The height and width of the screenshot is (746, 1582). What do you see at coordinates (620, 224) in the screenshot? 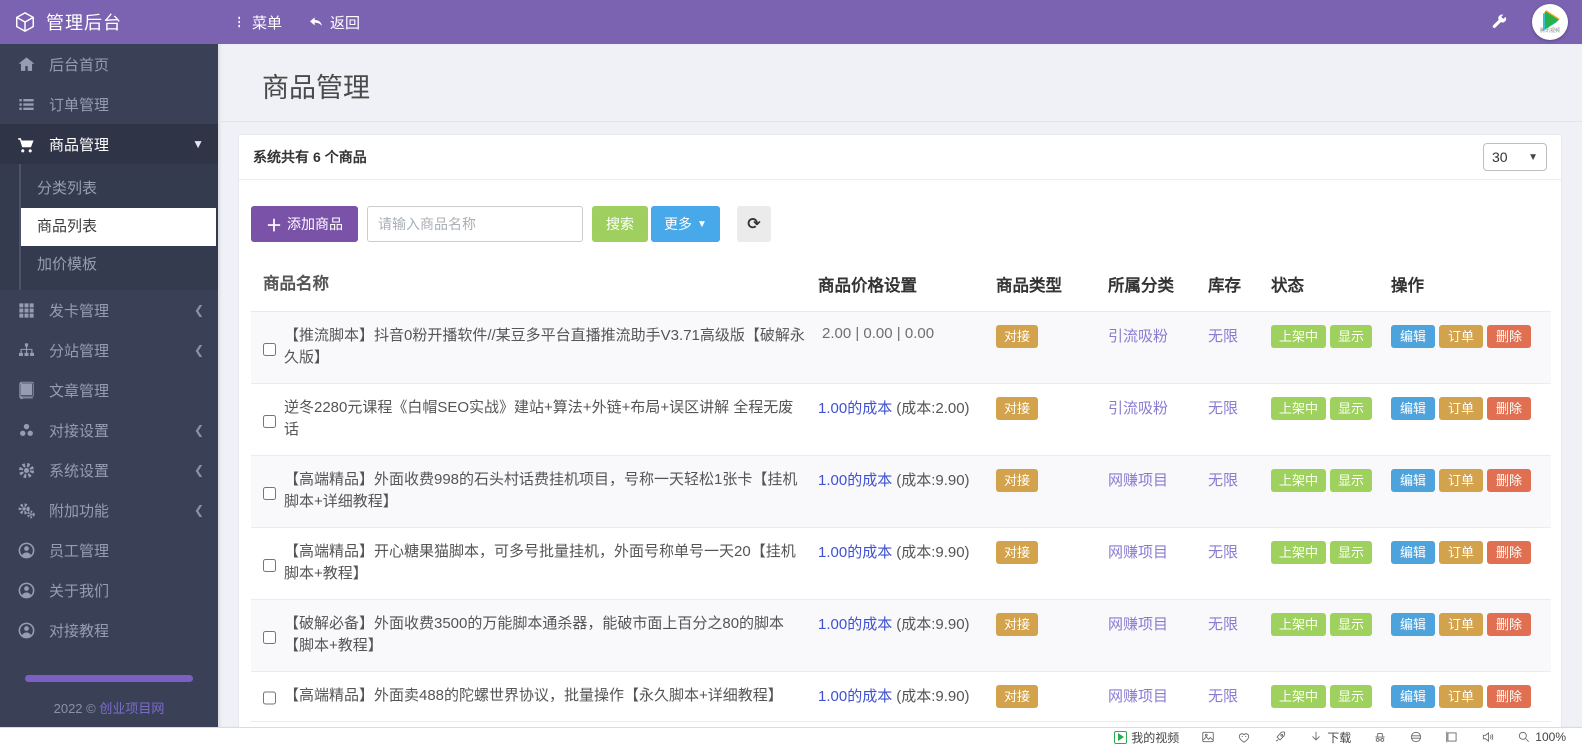
I see `search-button: 搜索` at bounding box center [620, 224].